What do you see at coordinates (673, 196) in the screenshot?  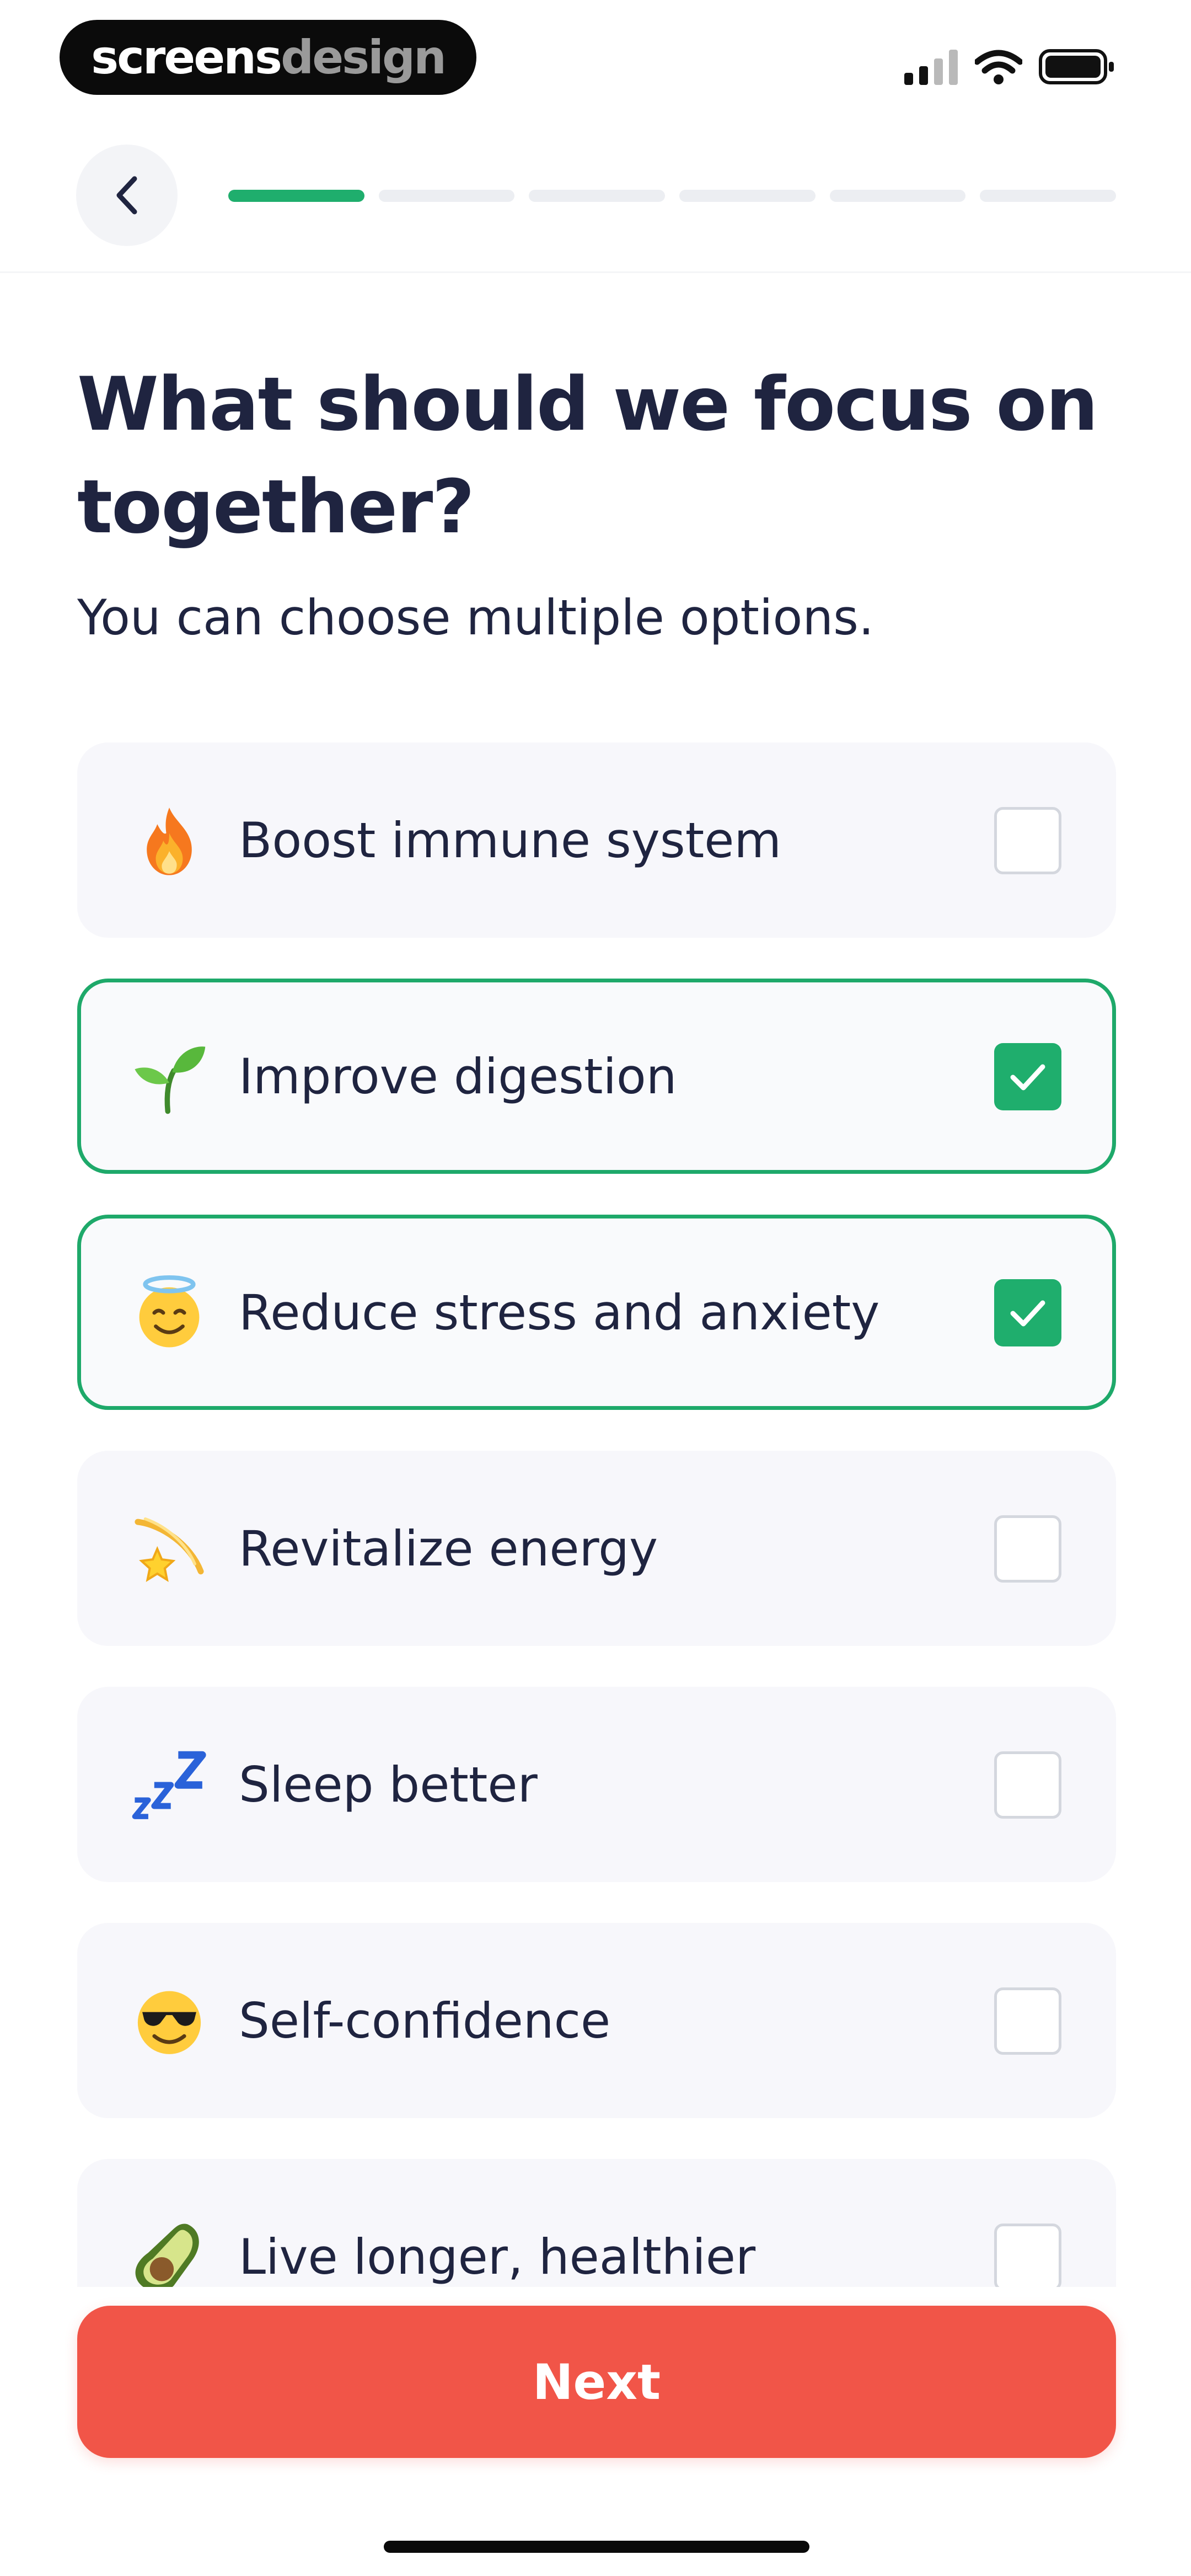 I see `step-progress-bar` at bounding box center [673, 196].